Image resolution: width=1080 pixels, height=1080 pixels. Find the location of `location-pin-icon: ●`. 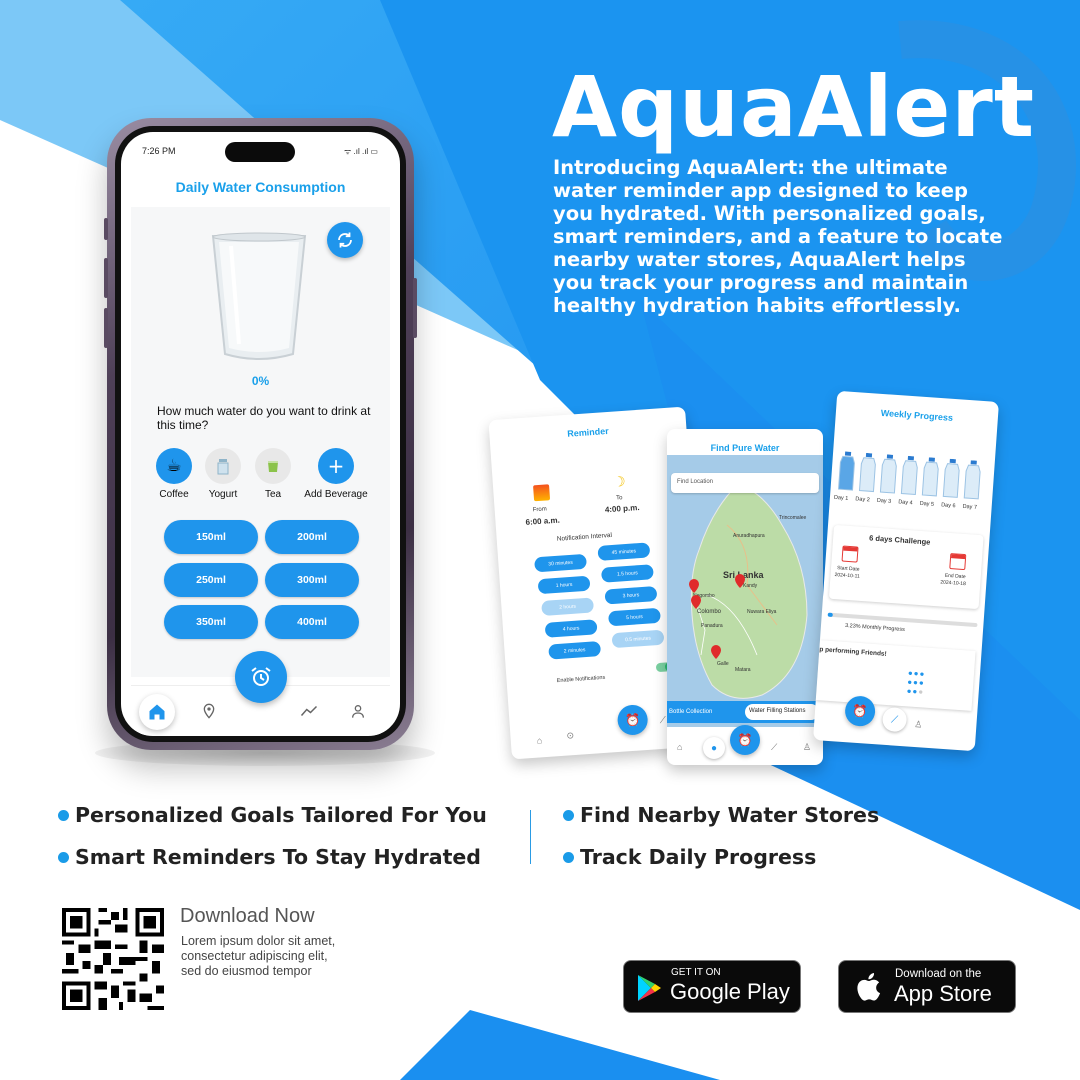

location-pin-icon: ● is located at coordinates (714, 748).